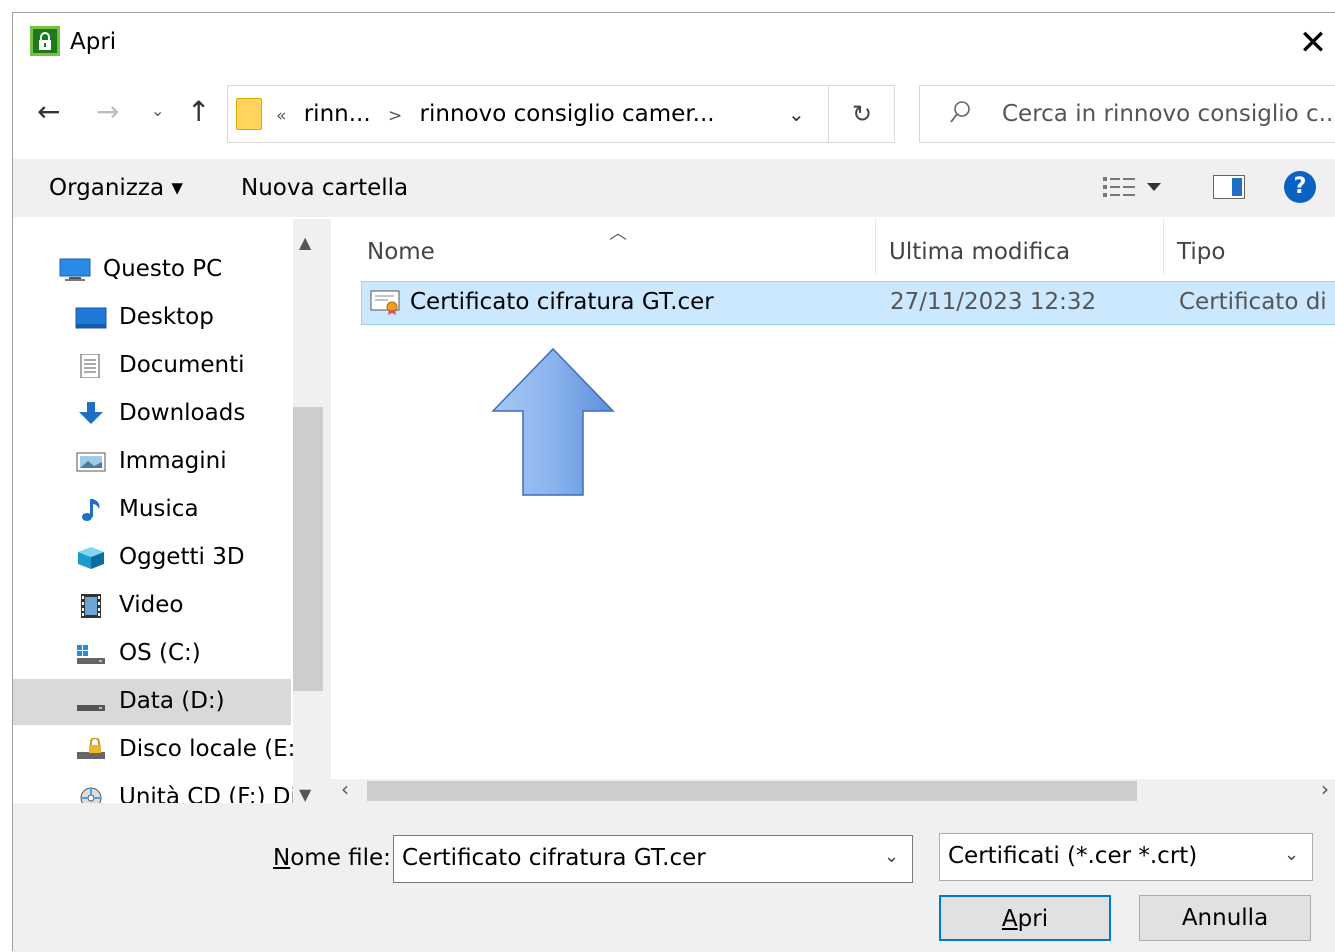 This screenshot has height=952, width=1335. What do you see at coordinates (93, 42) in the screenshot?
I see `window-title: Apri` at bounding box center [93, 42].